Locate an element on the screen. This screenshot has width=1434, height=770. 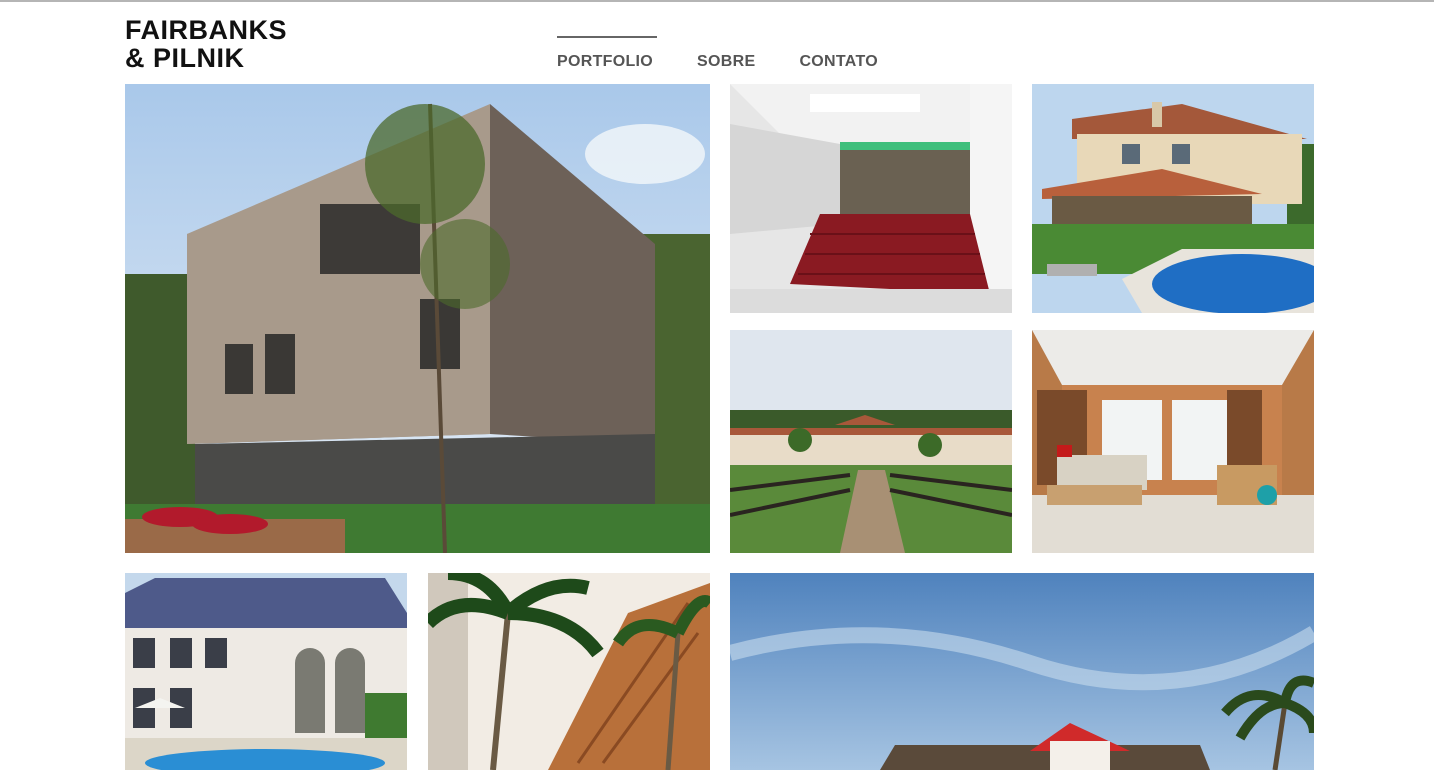
tropical-courtyard-image is located at coordinates (569, 671).